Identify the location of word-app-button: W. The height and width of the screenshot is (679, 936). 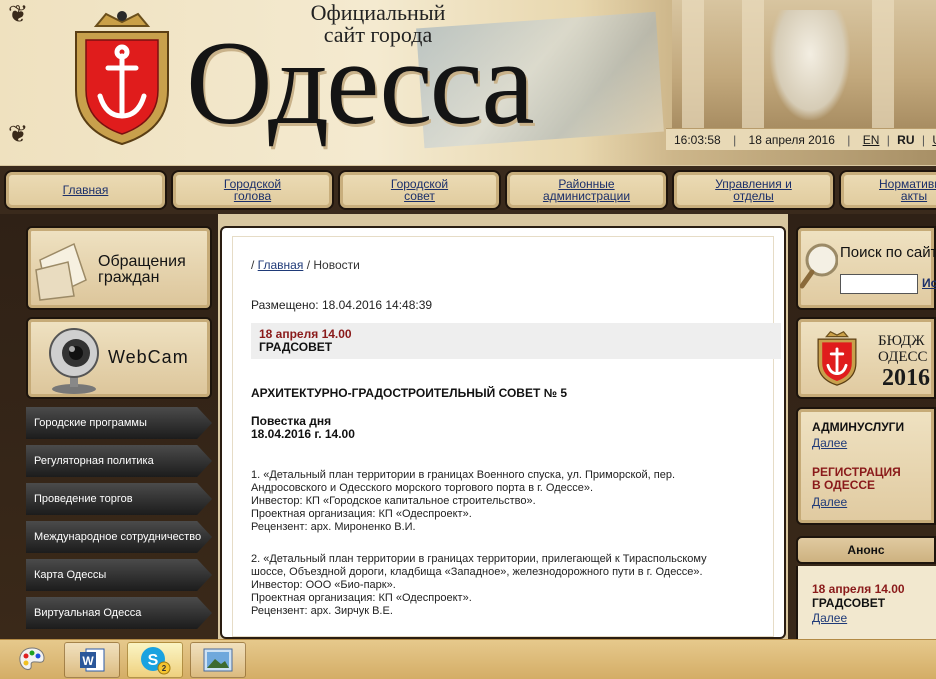
(92, 660).